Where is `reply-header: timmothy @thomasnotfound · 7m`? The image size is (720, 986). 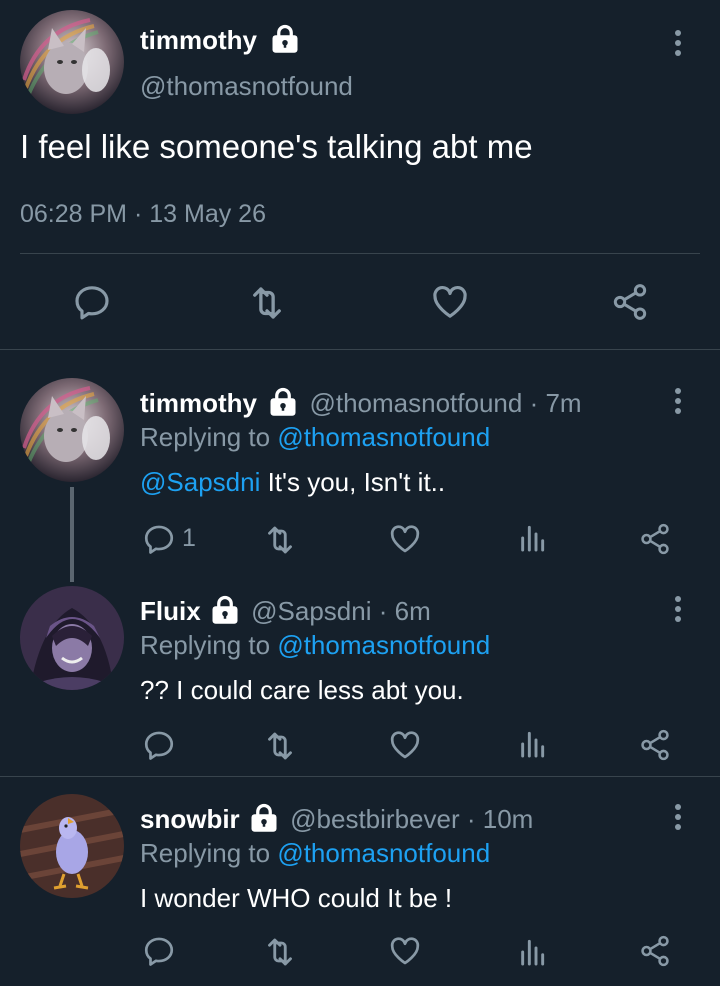
reply-header: timmothy @thomasnotfound · 7m is located at coordinates (361, 403).